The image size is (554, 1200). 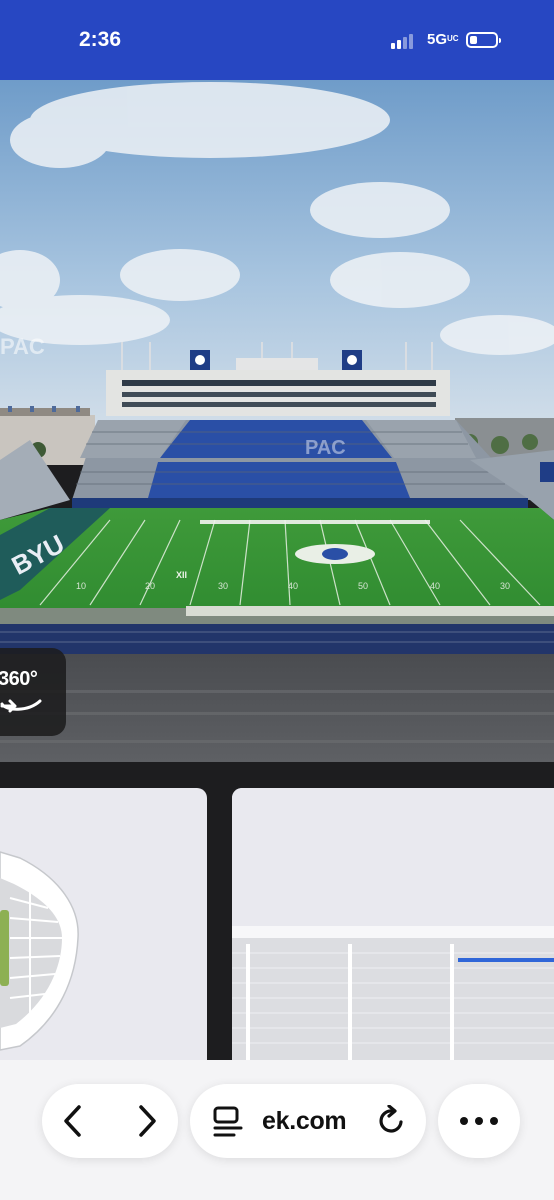 I want to click on network-label: 5GUC, so click(x=443, y=39).